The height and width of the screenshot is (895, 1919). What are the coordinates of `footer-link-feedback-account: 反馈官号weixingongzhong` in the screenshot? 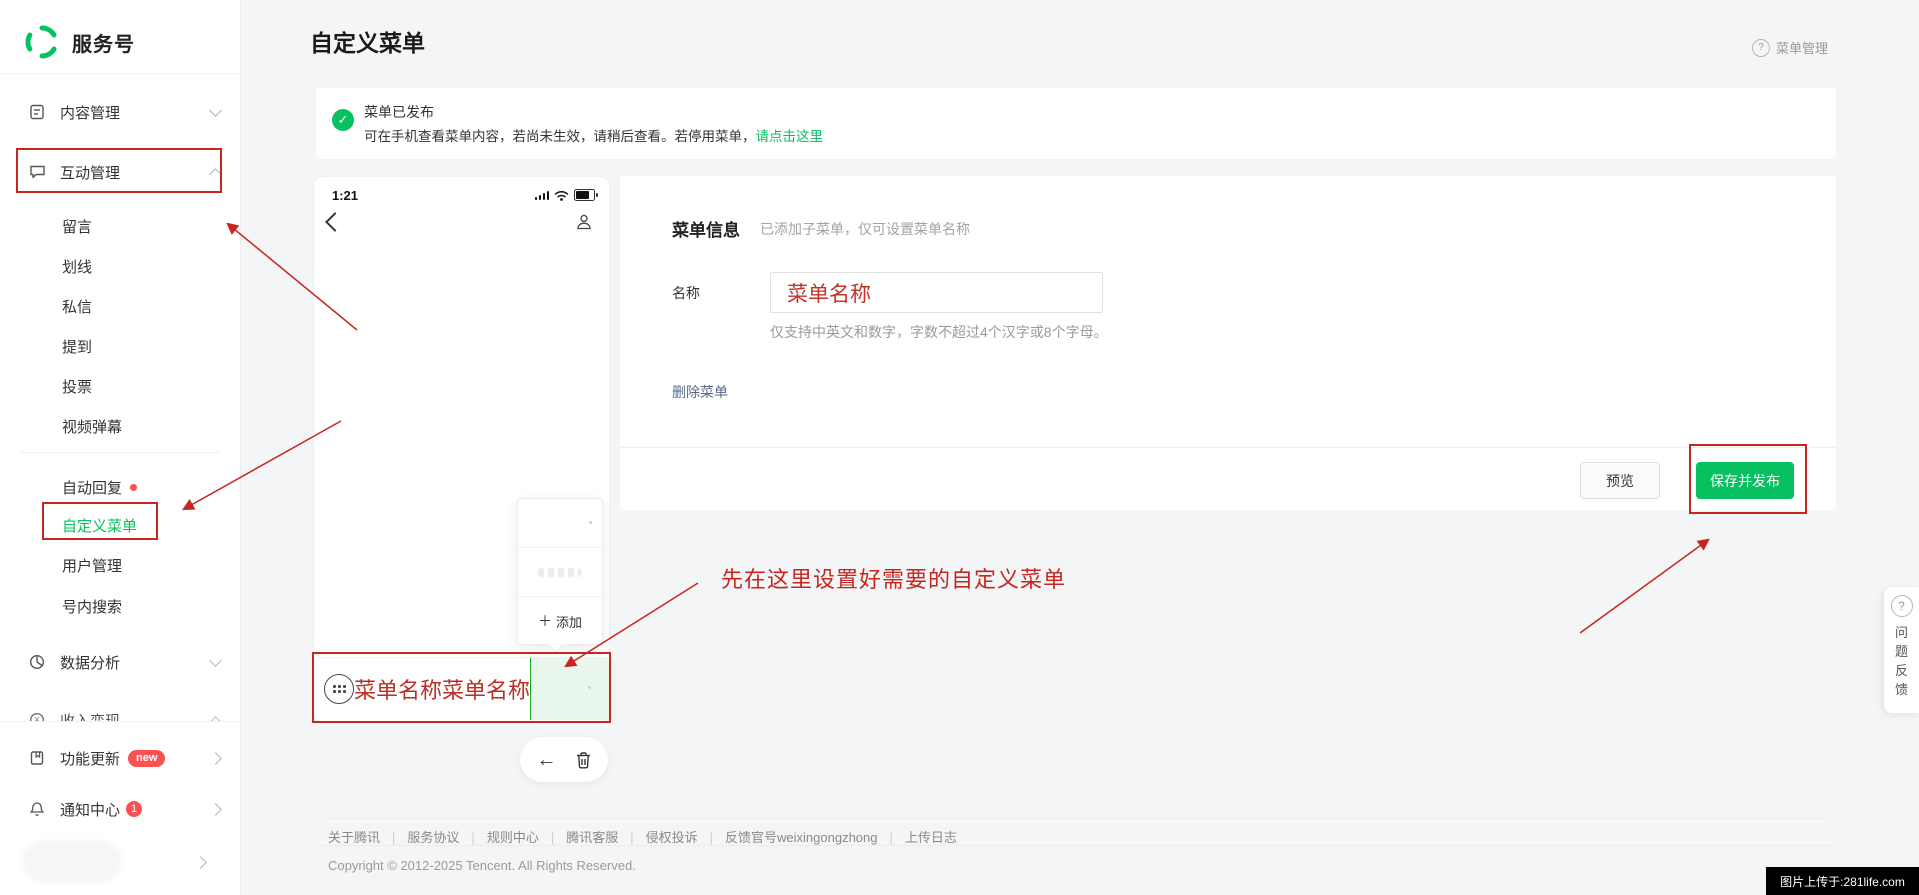 It's located at (801, 837).